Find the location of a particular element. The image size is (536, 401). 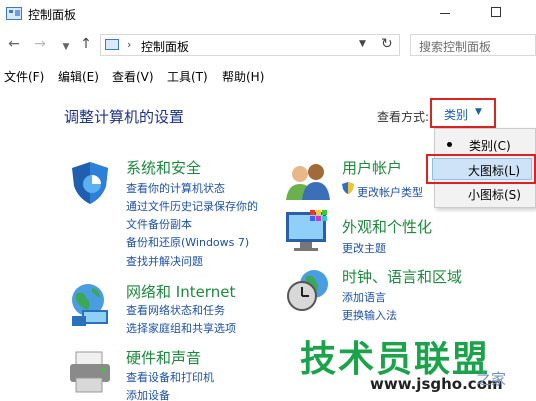

link-add-device: 添加设备 is located at coordinates (148, 394).